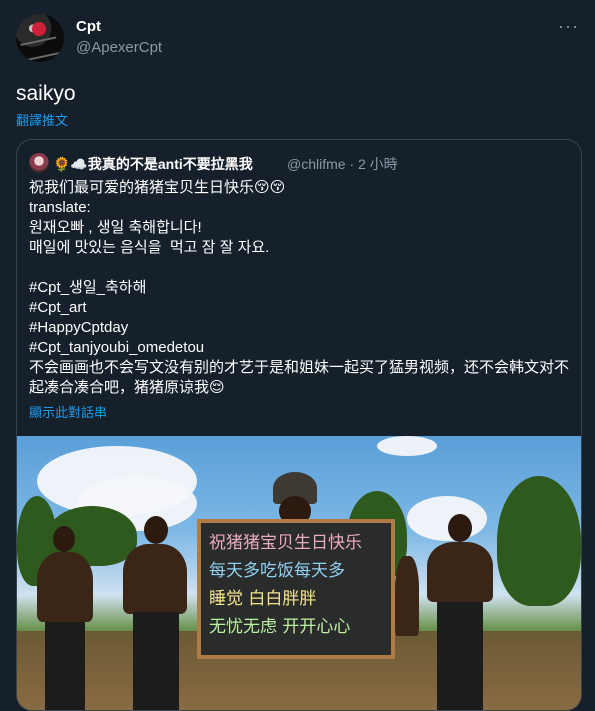 The image size is (595, 711). Describe the element at coordinates (153, 164) in the screenshot. I see `quoted-display-name: 🌻☁️我真的不是anti不要拉黑我` at that location.